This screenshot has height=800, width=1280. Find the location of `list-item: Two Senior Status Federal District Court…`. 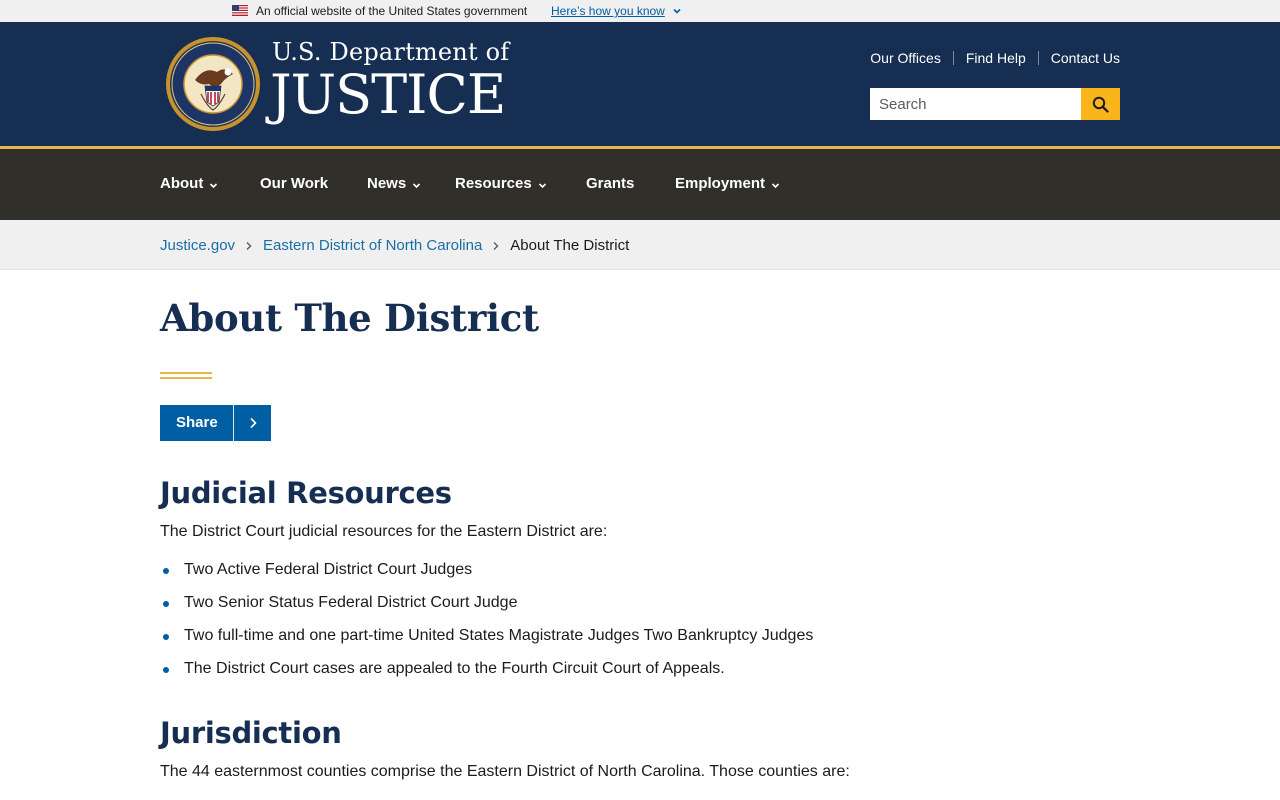

list-item: Two Senior Status Federal District Court… is located at coordinates (486, 609).